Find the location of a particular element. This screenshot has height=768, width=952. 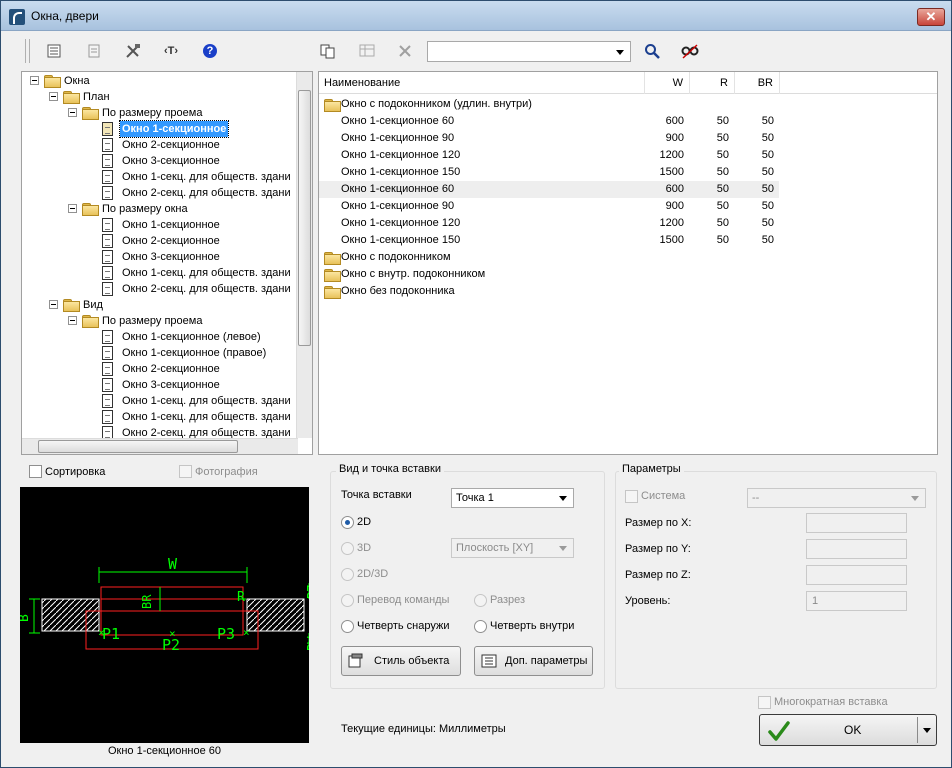

system-select: -- is located at coordinates (836, 498).